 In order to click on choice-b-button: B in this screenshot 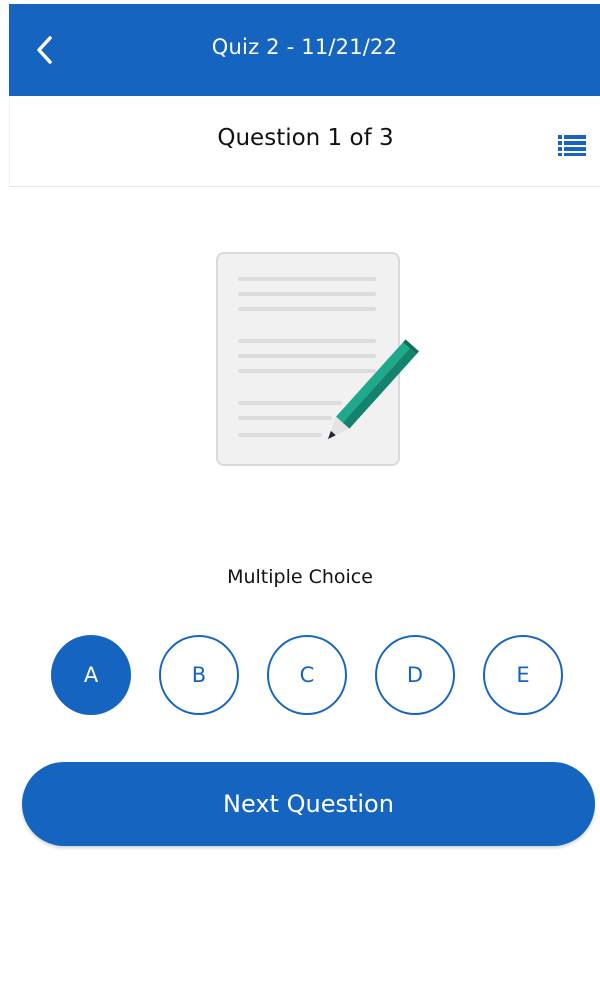, I will do `click(199, 675)`.